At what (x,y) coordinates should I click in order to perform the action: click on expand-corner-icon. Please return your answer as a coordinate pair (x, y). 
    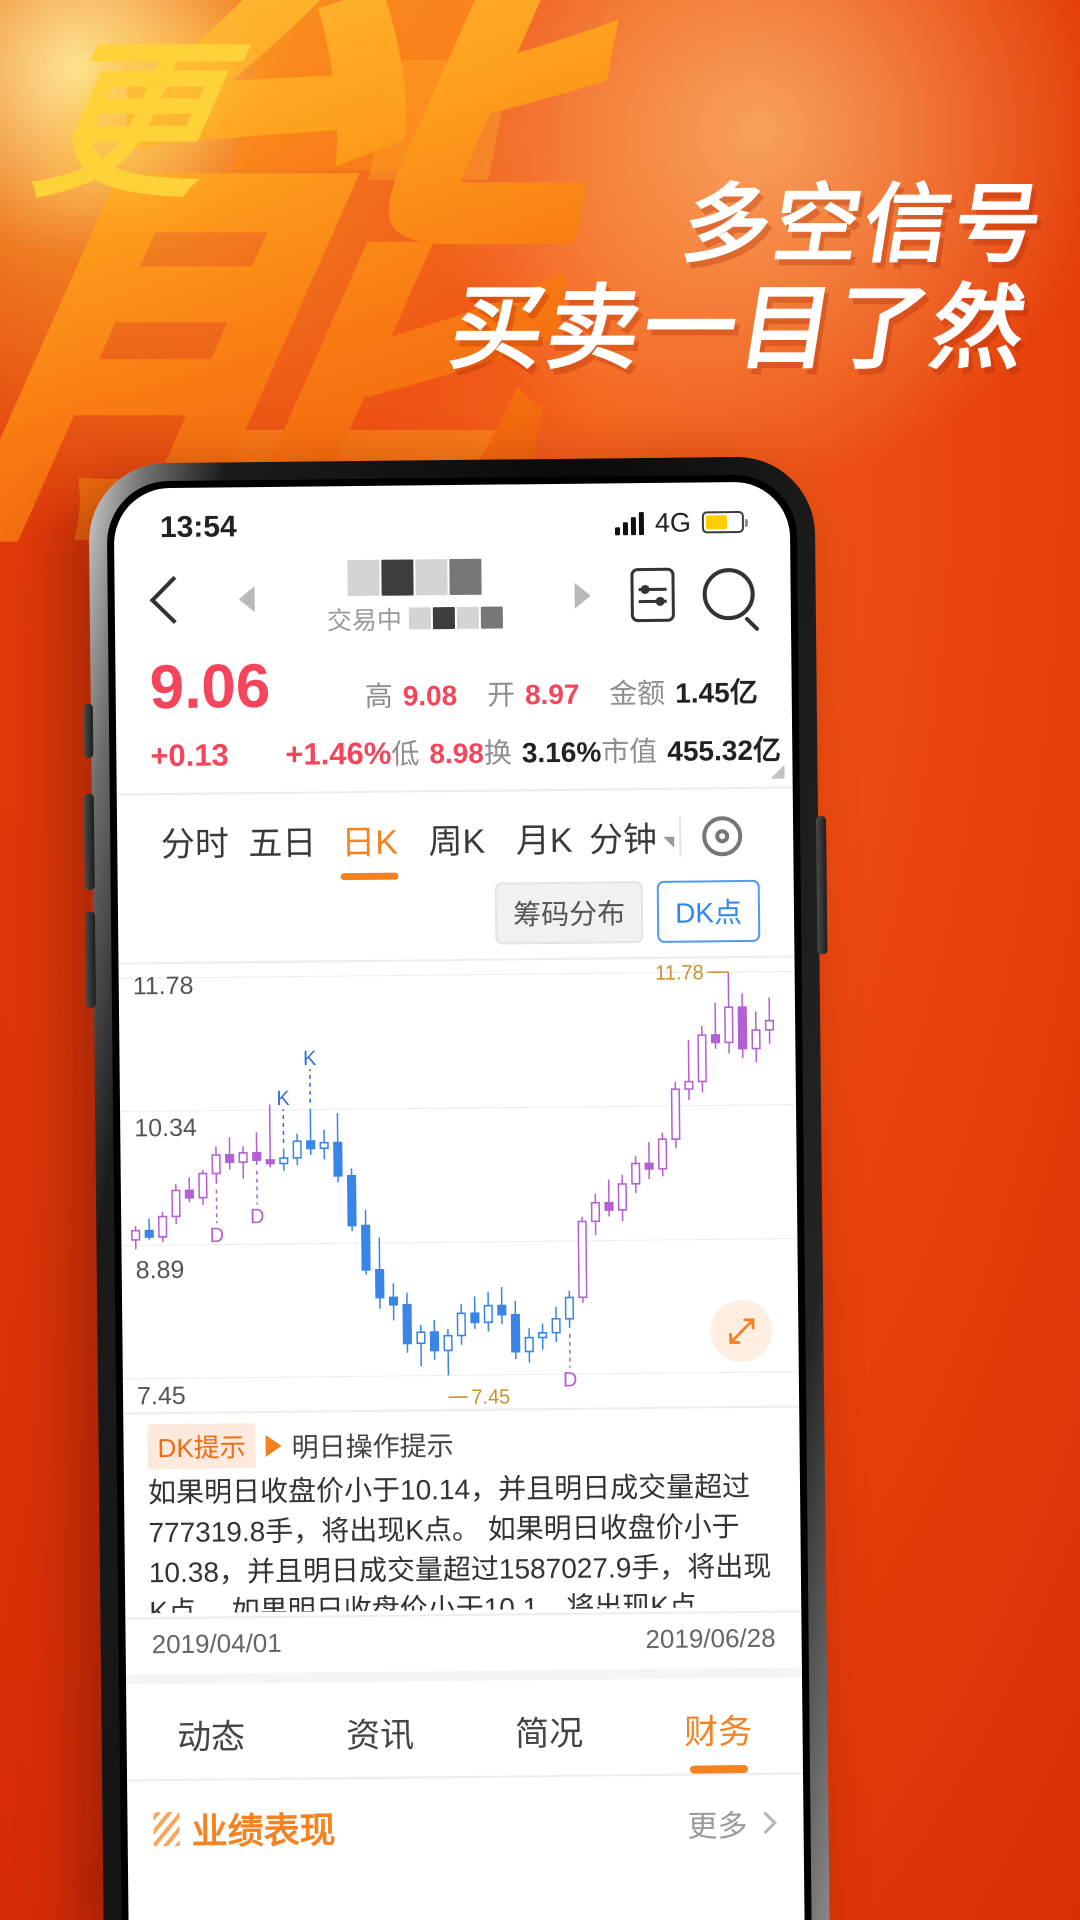
    Looking at the image, I should click on (777, 771).